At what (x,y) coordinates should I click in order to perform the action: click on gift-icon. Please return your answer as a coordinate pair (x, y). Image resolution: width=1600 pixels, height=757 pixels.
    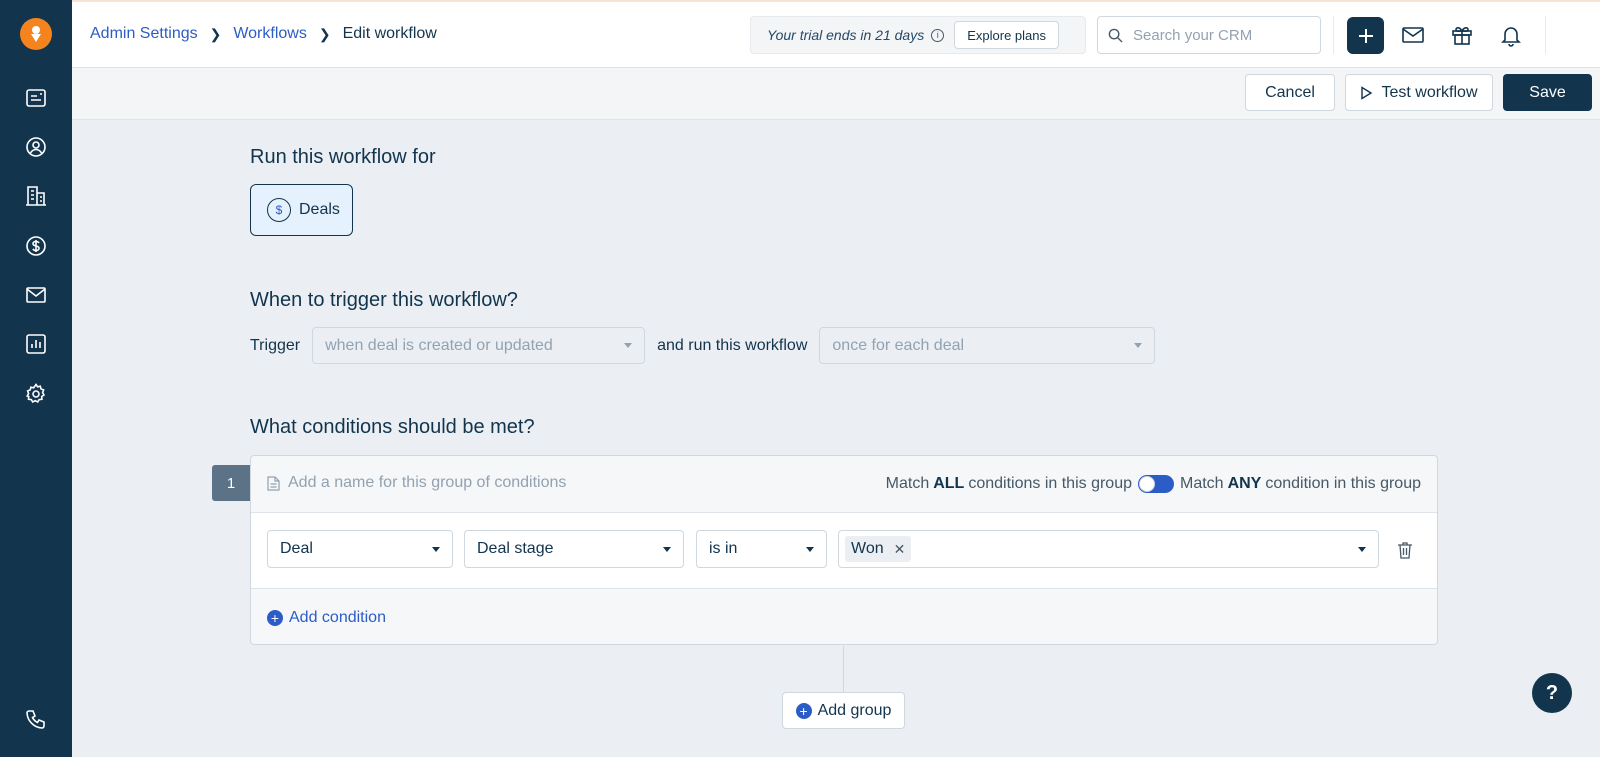
    Looking at the image, I should click on (1462, 36).